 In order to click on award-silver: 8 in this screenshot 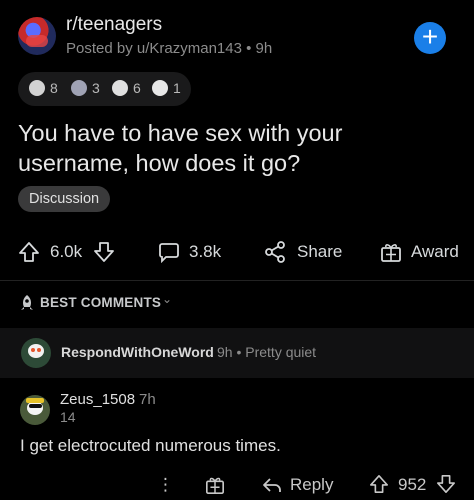, I will do `click(43, 89)`.